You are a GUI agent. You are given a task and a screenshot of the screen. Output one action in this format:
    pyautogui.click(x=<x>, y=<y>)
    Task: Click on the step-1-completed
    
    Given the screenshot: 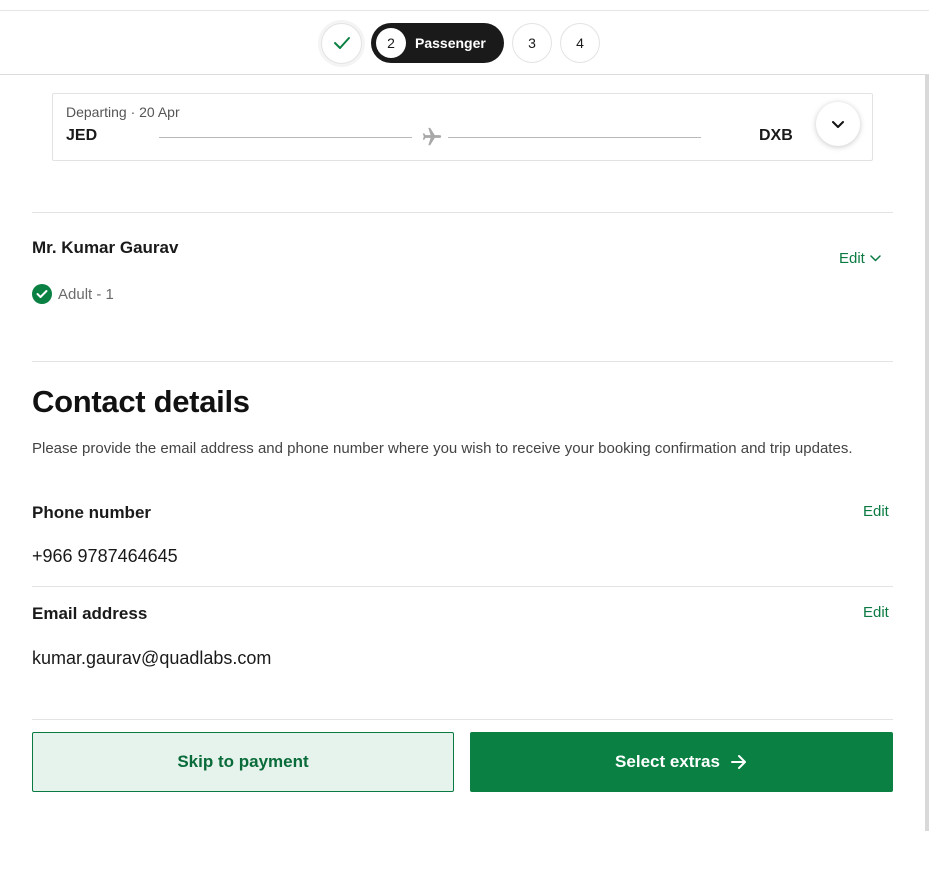 What is the action you would take?
    pyautogui.click(x=341, y=43)
    